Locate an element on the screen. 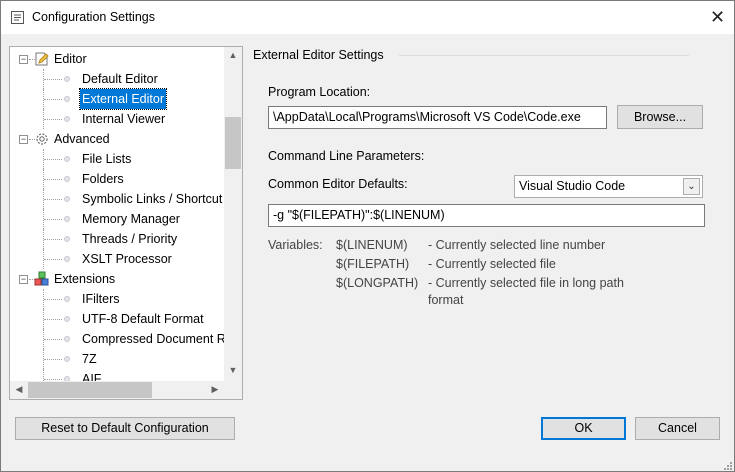 The image size is (735, 472). tree-item-label: AIF is located at coordinates (92, 376).